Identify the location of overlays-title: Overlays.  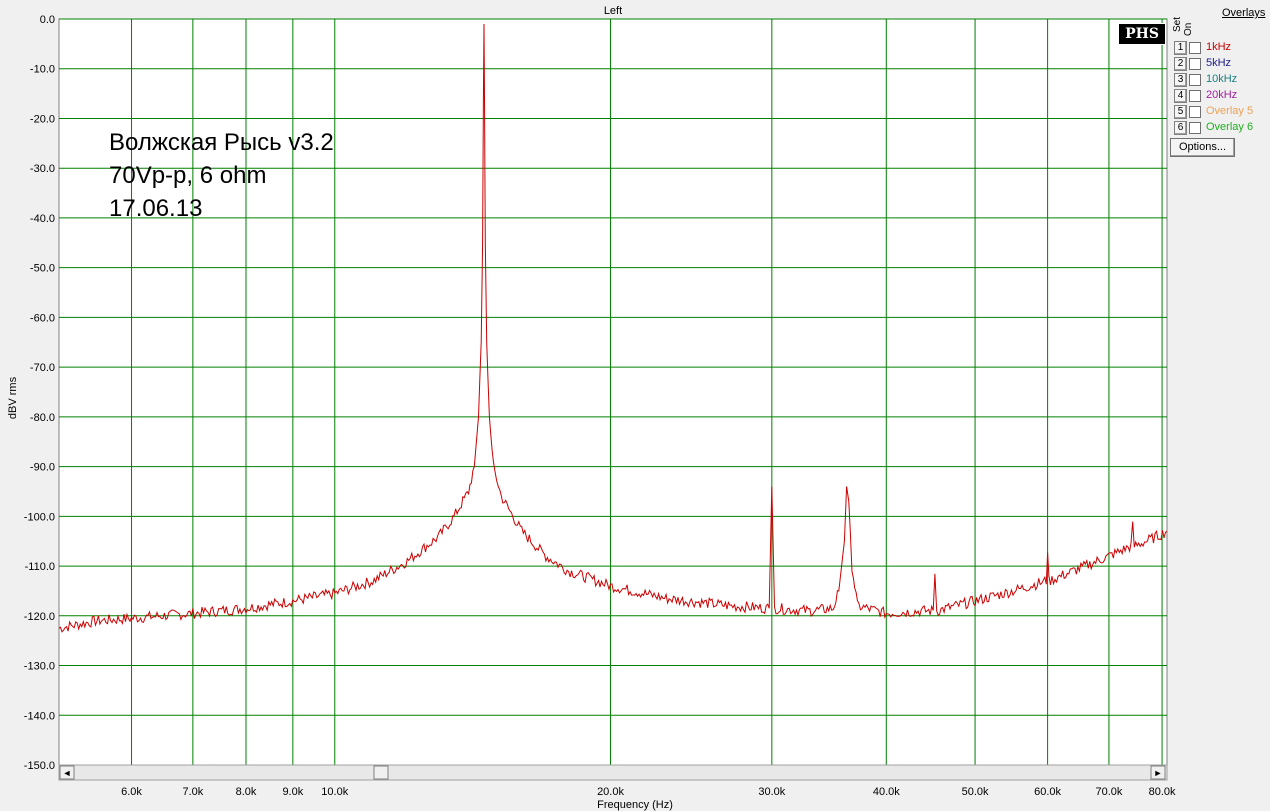
(1244, 13).